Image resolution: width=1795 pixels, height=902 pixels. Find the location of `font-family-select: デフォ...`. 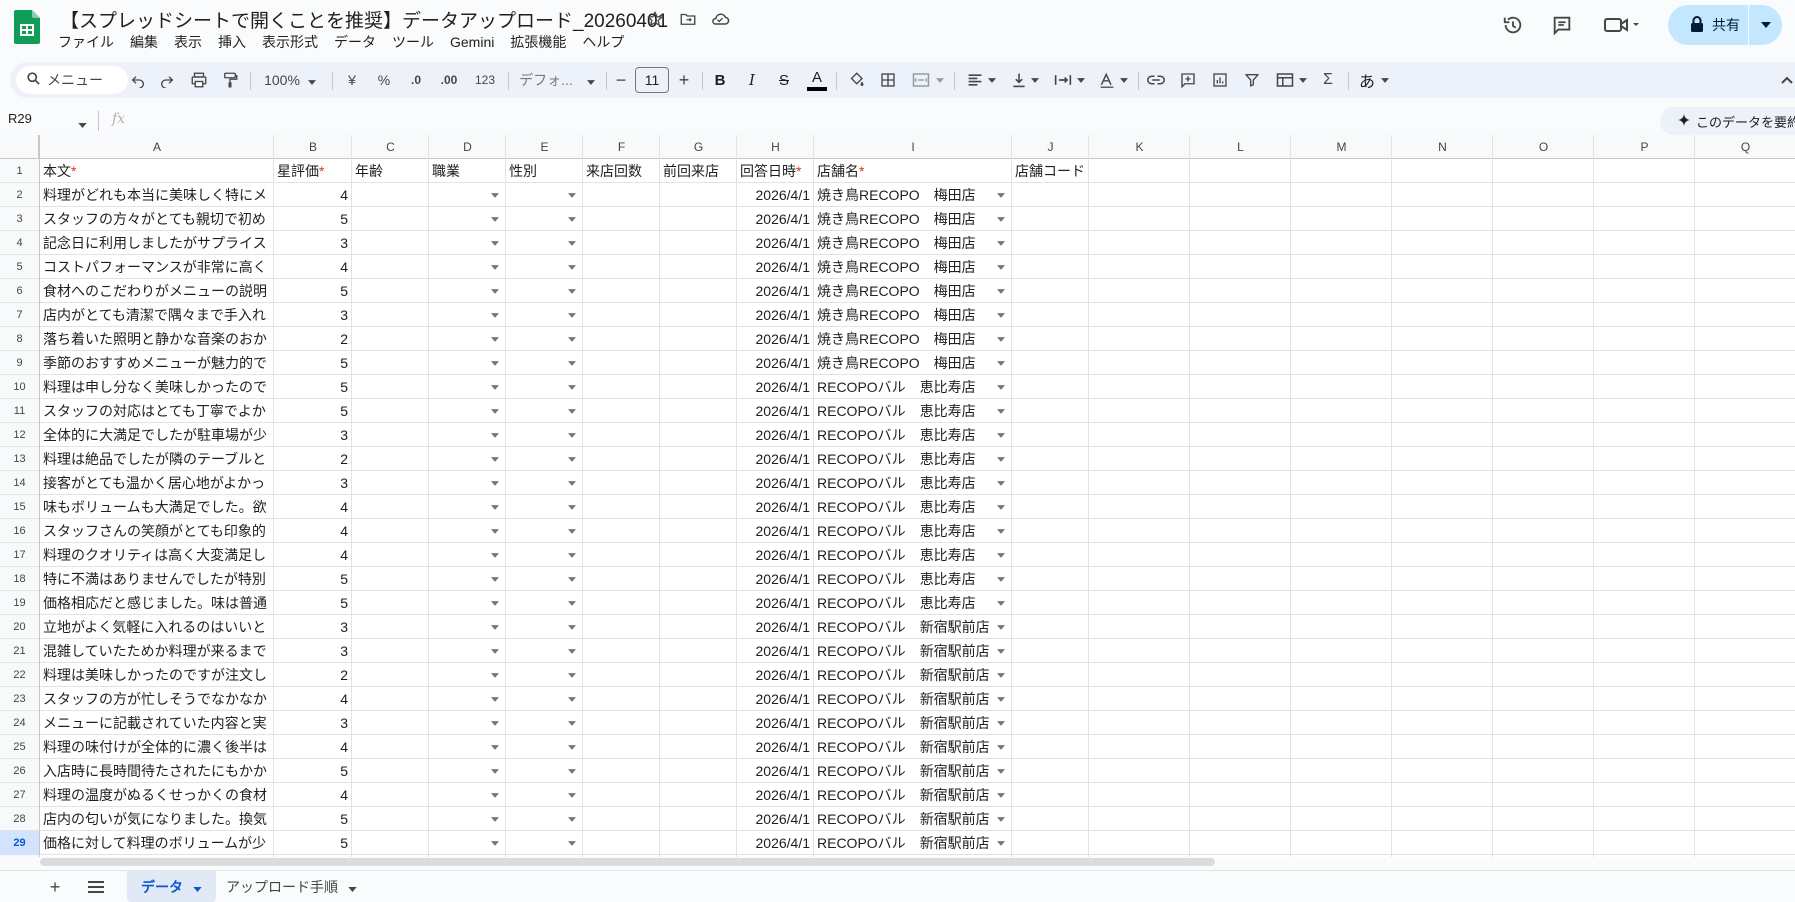

font-family-select: デフォ... is located at coordinates (557, 80).